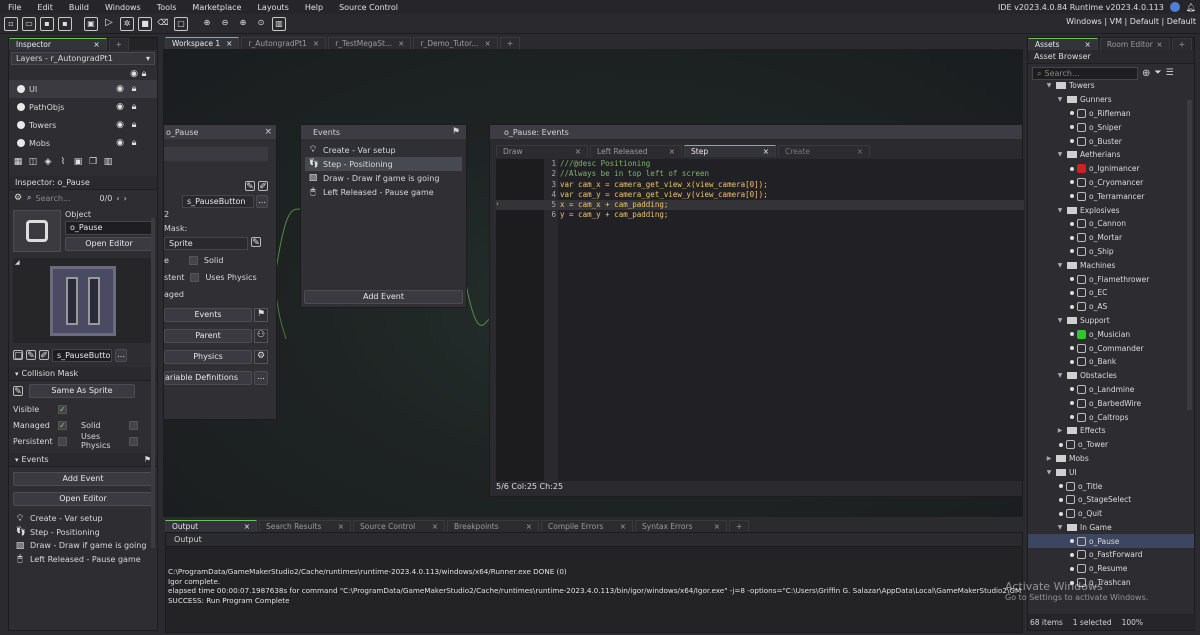 The height and width of the screenshot is (635, 1200). What do you see at coordinates (109, 244) in the screenshot?
I see `open-editor-button: Open Editor` at bounding box center [109, 244].